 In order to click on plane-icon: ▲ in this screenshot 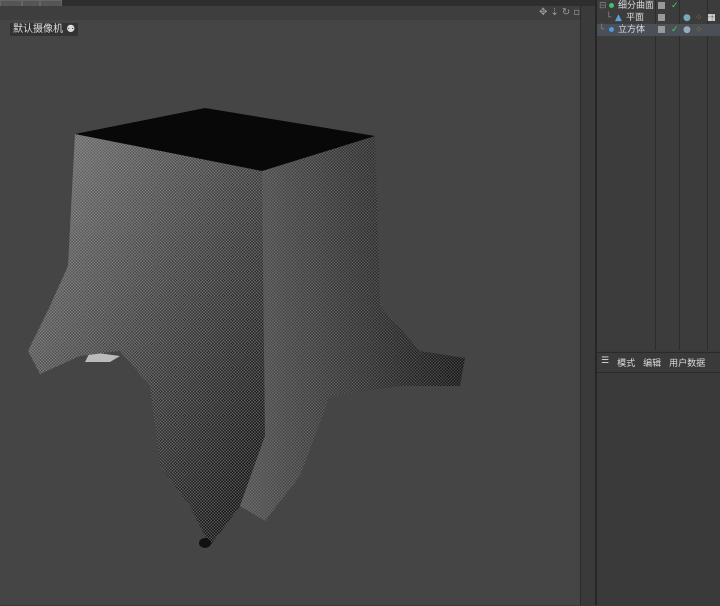, I will do `click(618, 18)`.